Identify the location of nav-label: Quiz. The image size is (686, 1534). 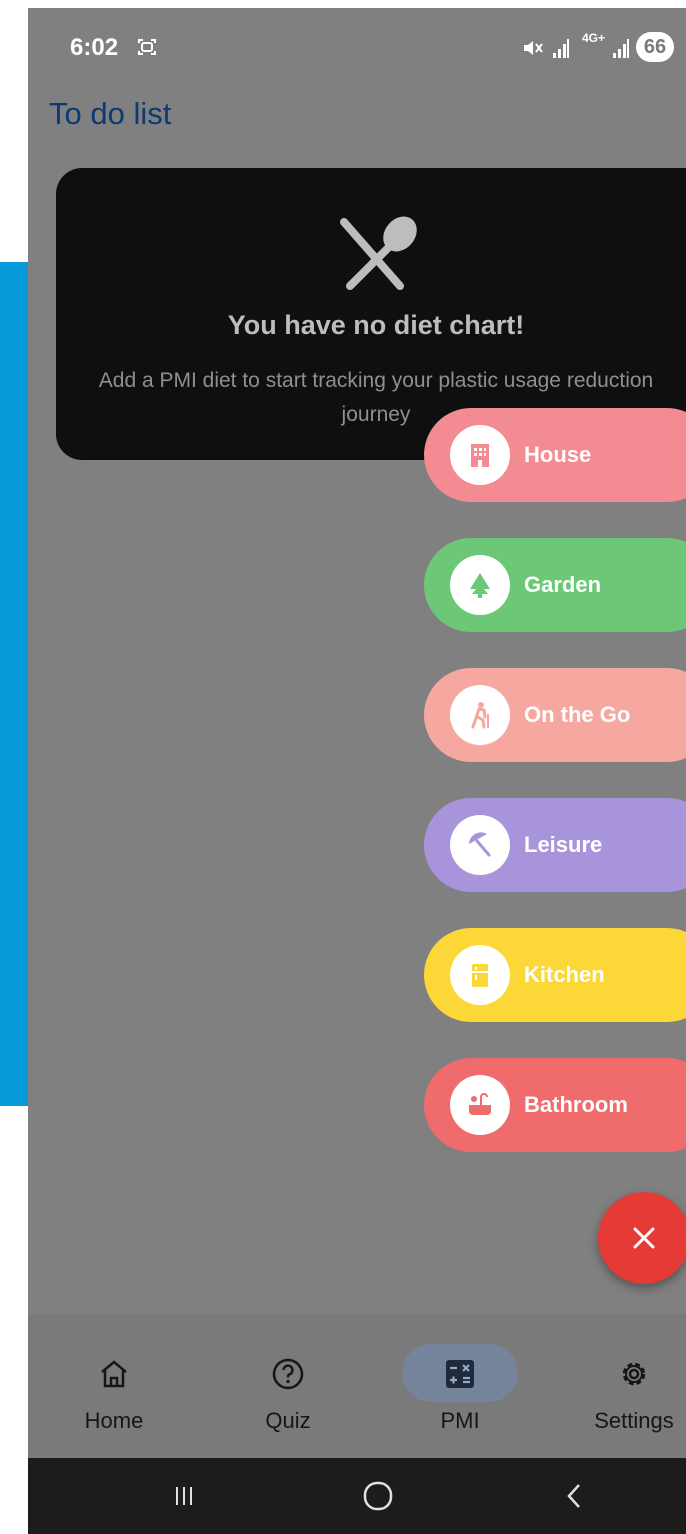
(288, 1420).